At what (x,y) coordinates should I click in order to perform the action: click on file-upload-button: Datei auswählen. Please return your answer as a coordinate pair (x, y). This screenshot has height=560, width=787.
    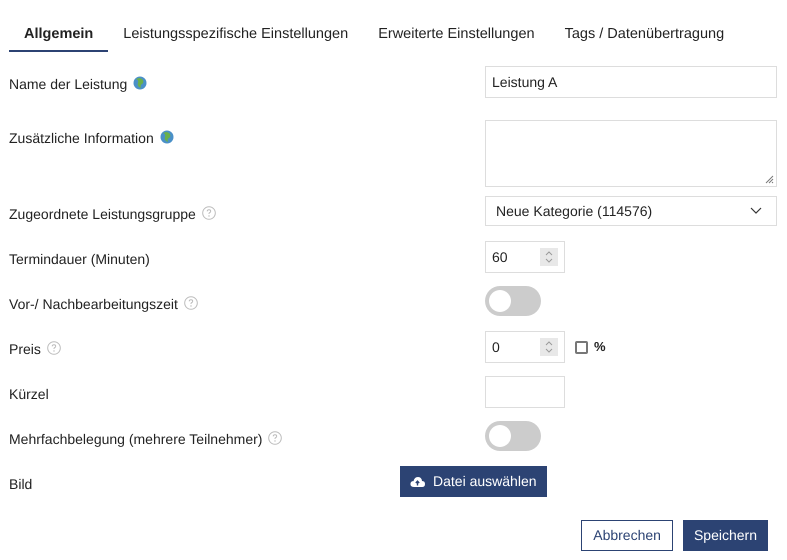
    Looking at the image, I should click on (473, 481).